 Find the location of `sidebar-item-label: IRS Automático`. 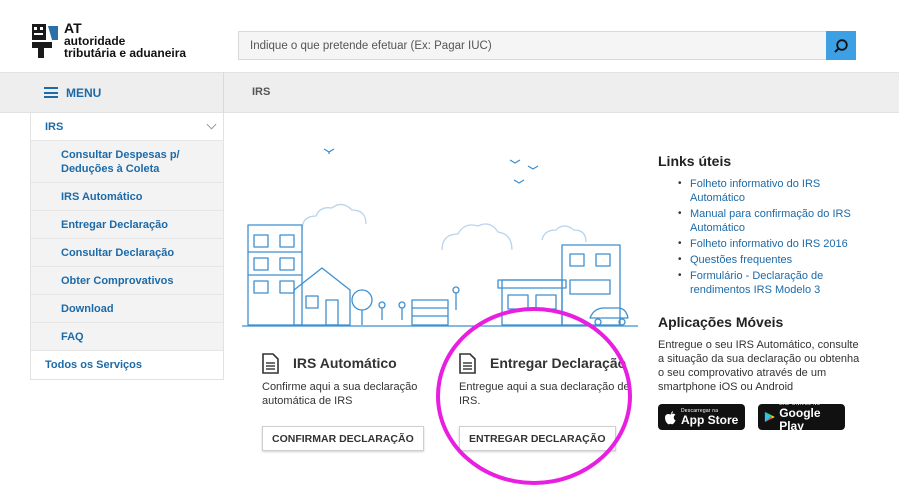

sidebar-item-label: IRS Automático is located at coordinates (102, 196).